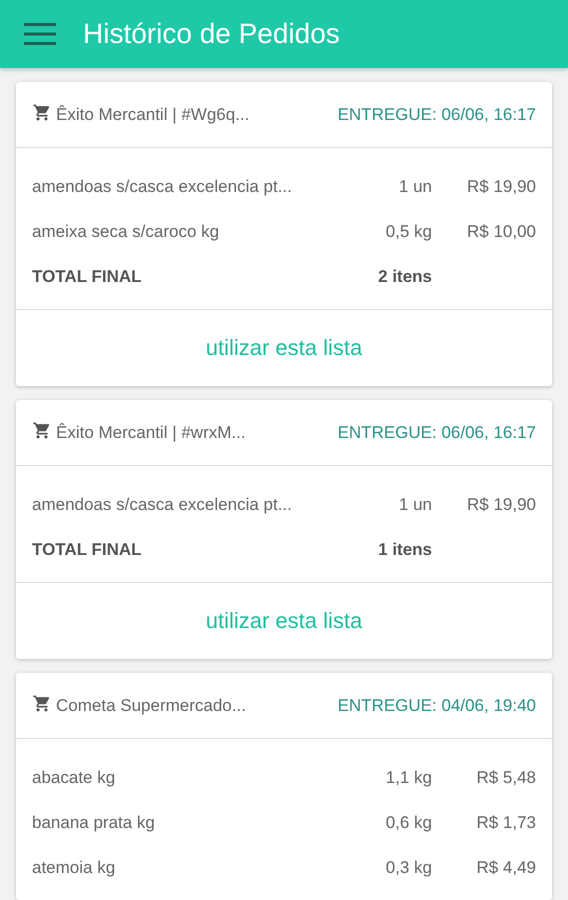 Image resolution: width=568 pixels, height=900 pixels. Describe the element at coordinates (404, 276) in the screenshot. I see `item-count: 2 itens` at that location.